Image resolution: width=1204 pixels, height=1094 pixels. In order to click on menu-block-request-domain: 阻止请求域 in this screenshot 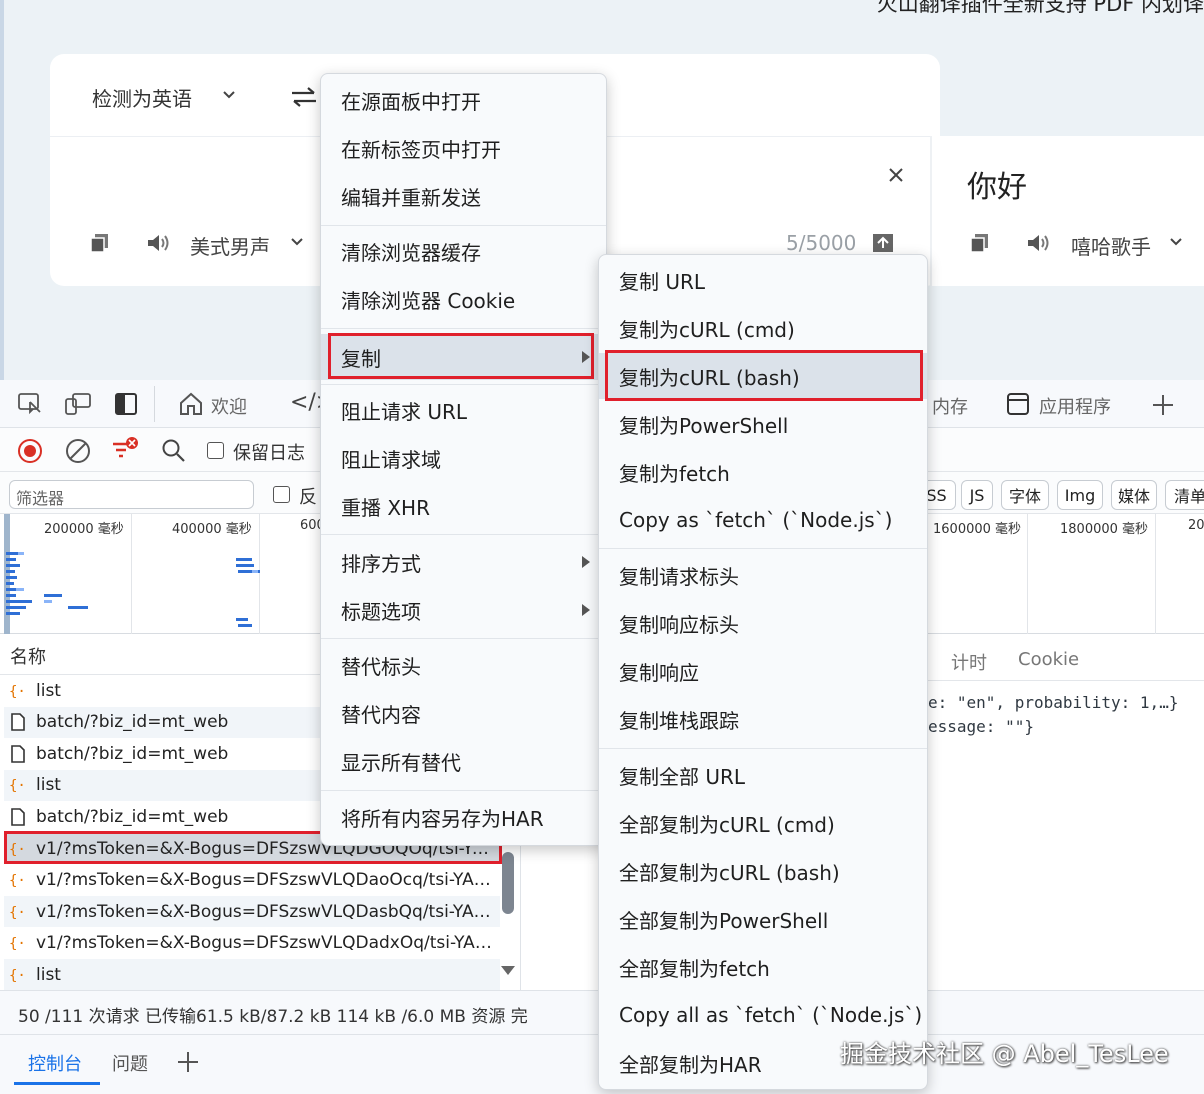, I will do `click(463, 458)`.